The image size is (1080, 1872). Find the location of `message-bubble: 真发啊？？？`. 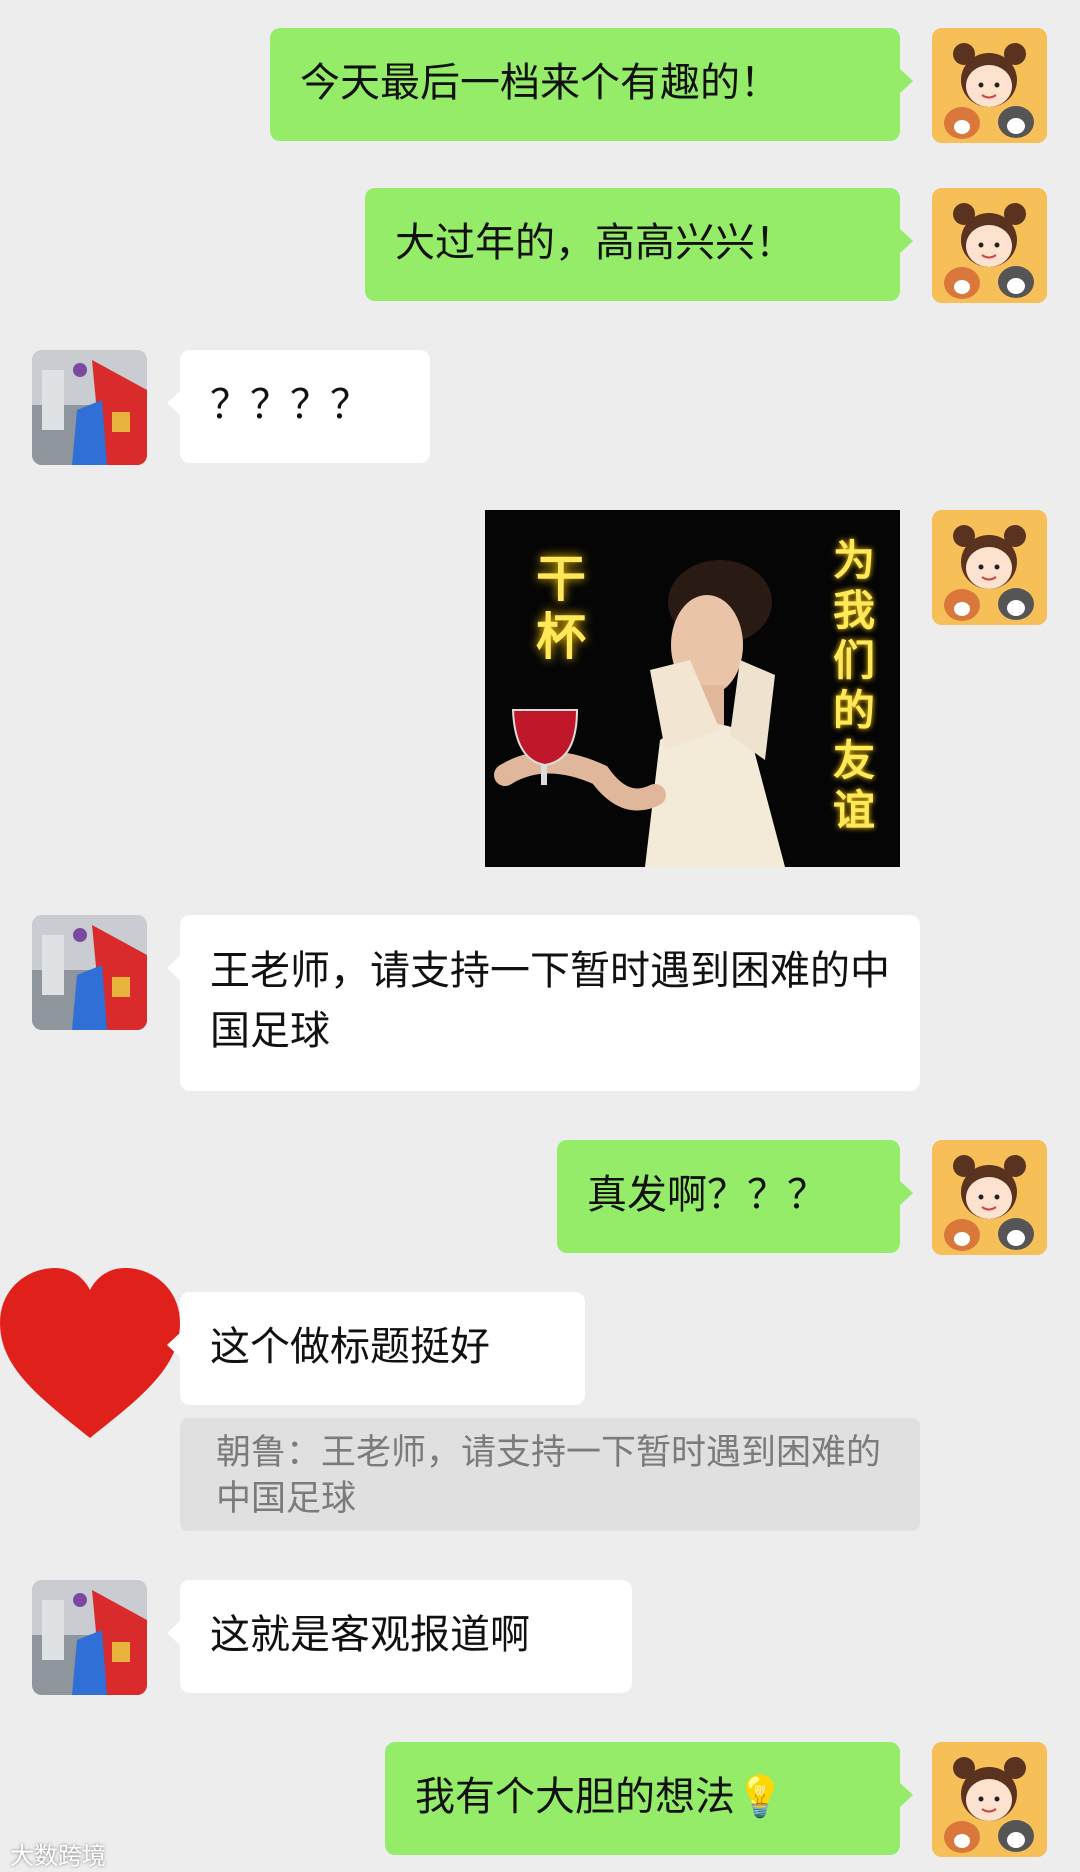

message-bubble: 真发啊？？？ is located at coordinates (735, 1196).